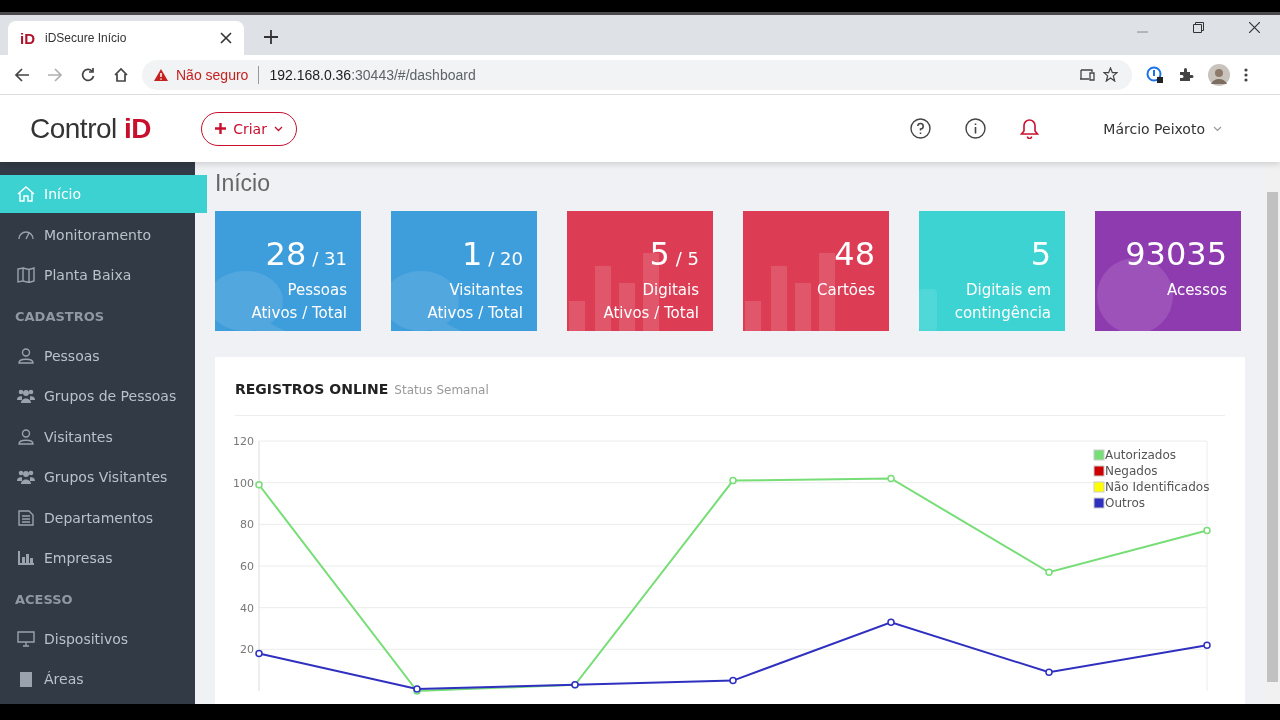 The height and width of the screenshot is (720, 1280). What do you see at coordinates (44, 600) in the screenshot?
I see `section-heading: ACESSO` at bounding box center [44, 600].